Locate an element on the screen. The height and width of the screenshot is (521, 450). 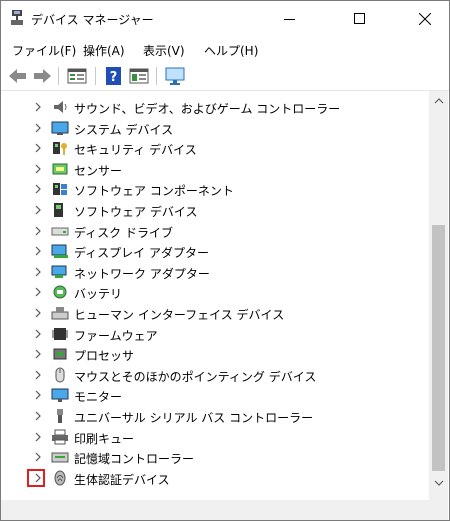
forward-icon is located at coordinates (42, 76).